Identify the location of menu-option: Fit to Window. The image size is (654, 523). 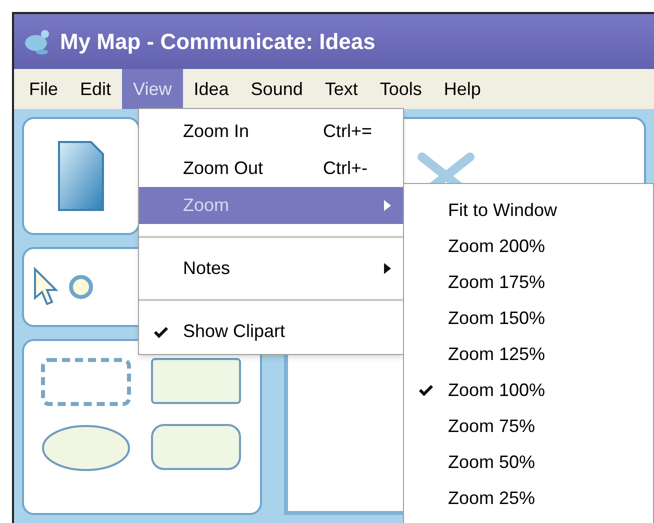
(528, 210).